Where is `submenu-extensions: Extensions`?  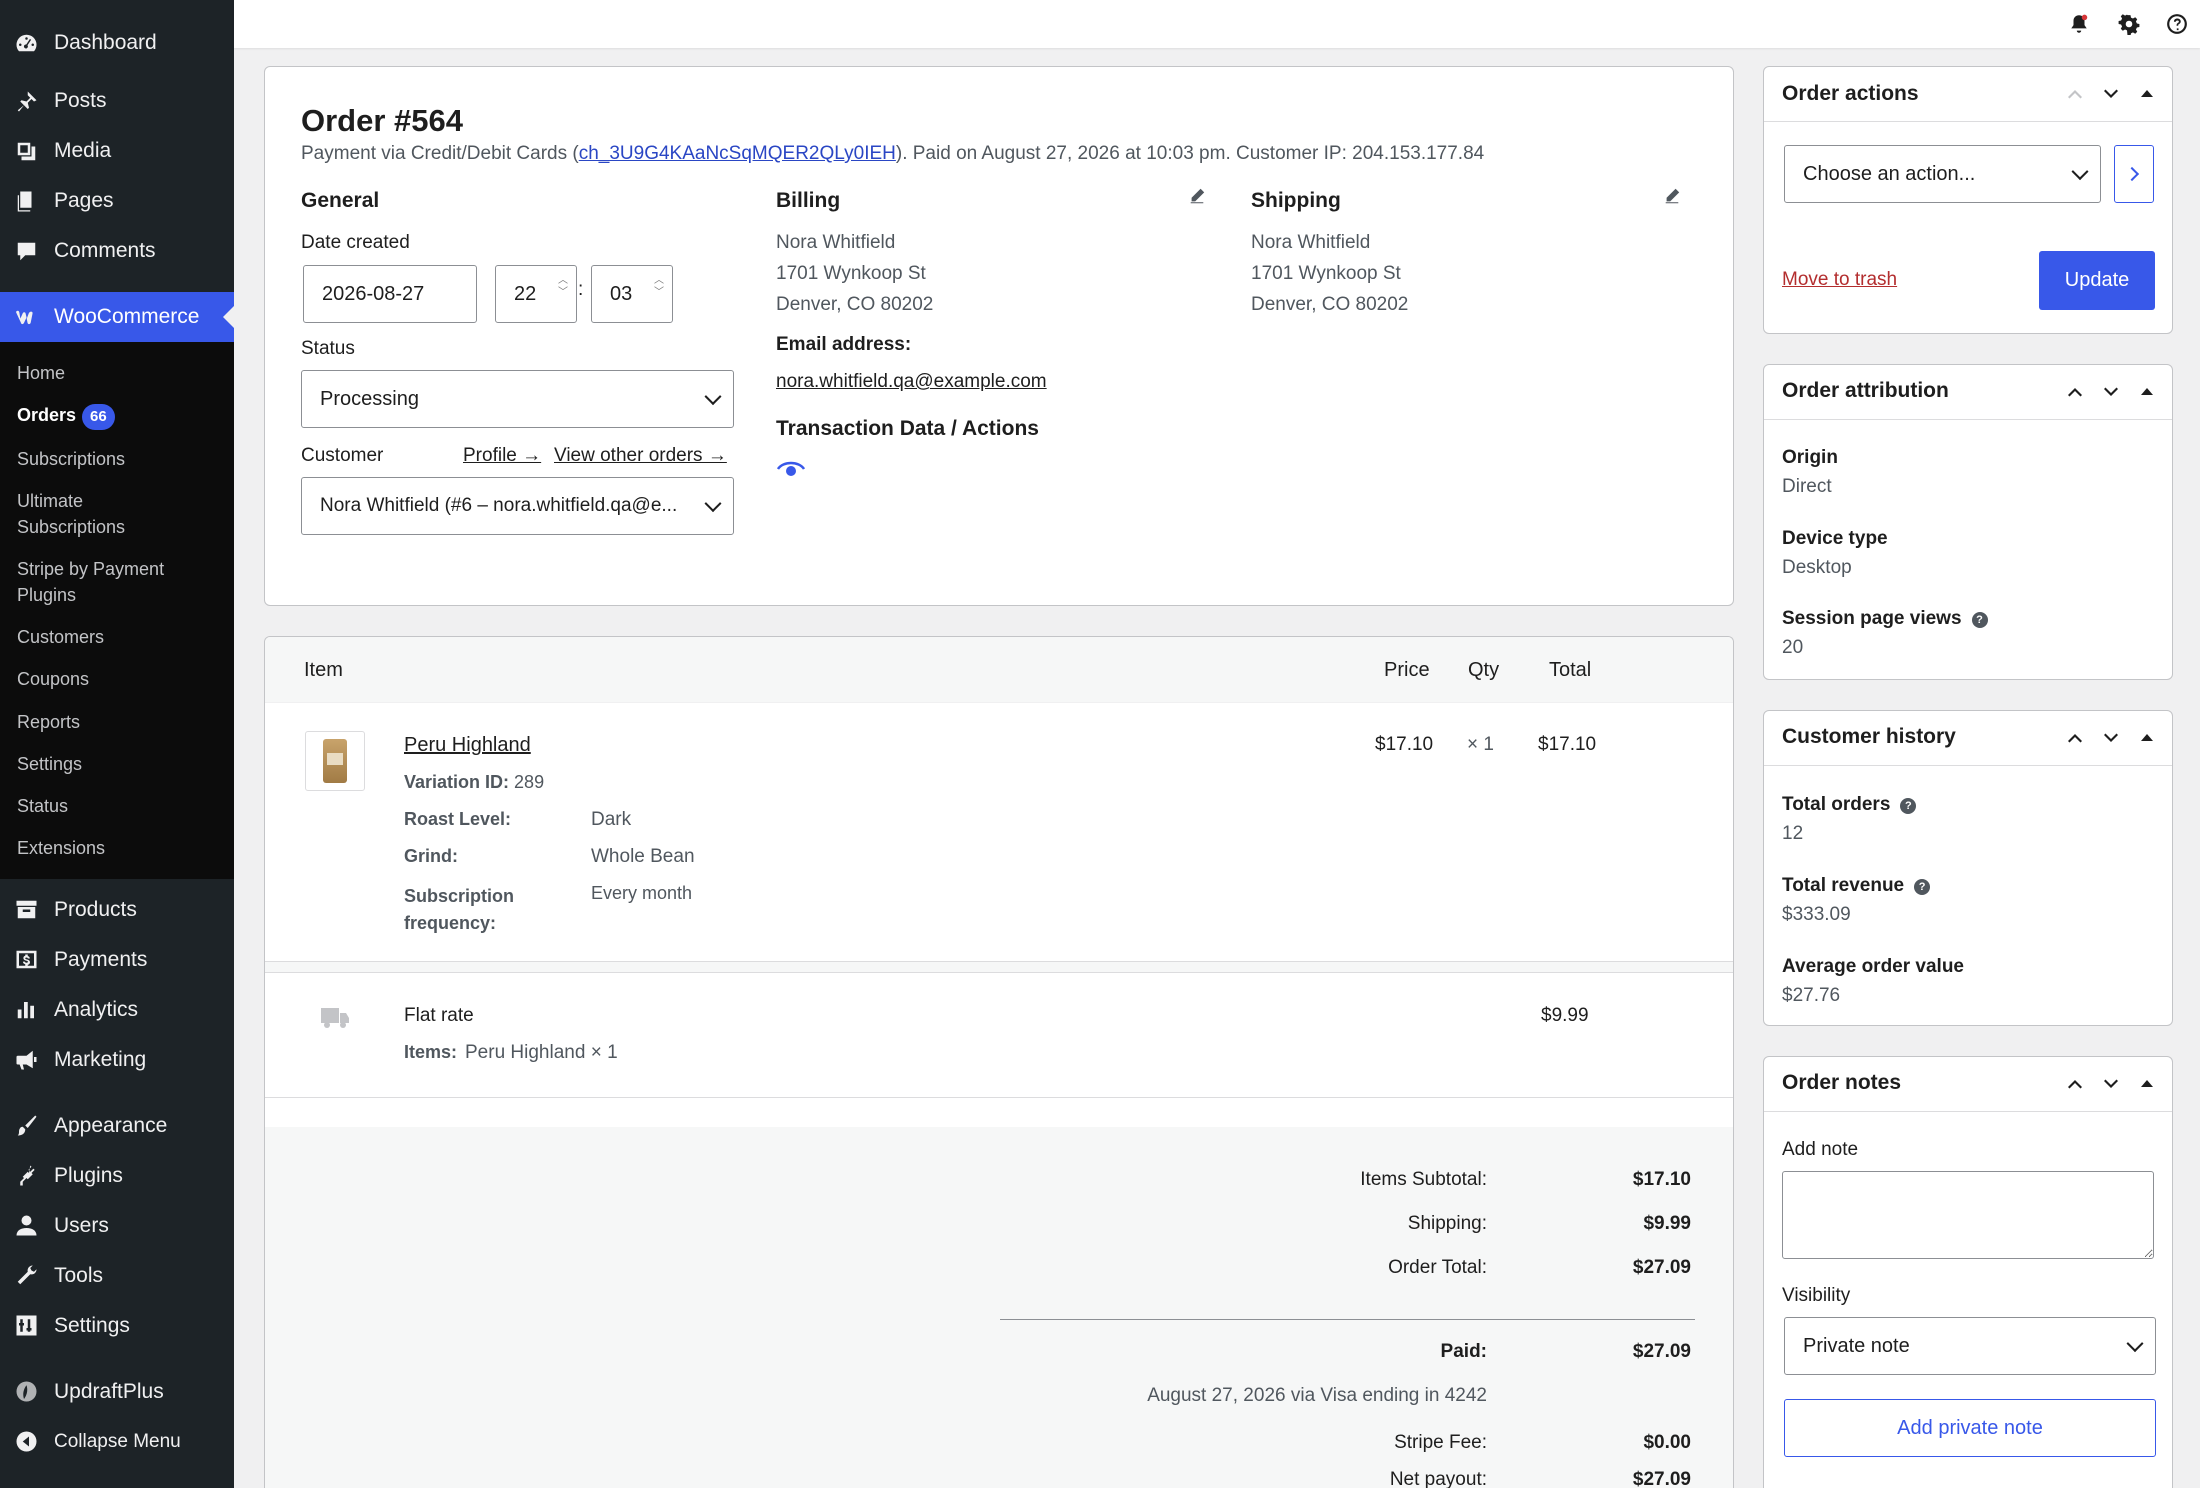 submenu-extensions: Extensions is located at coordinates (117, 848).